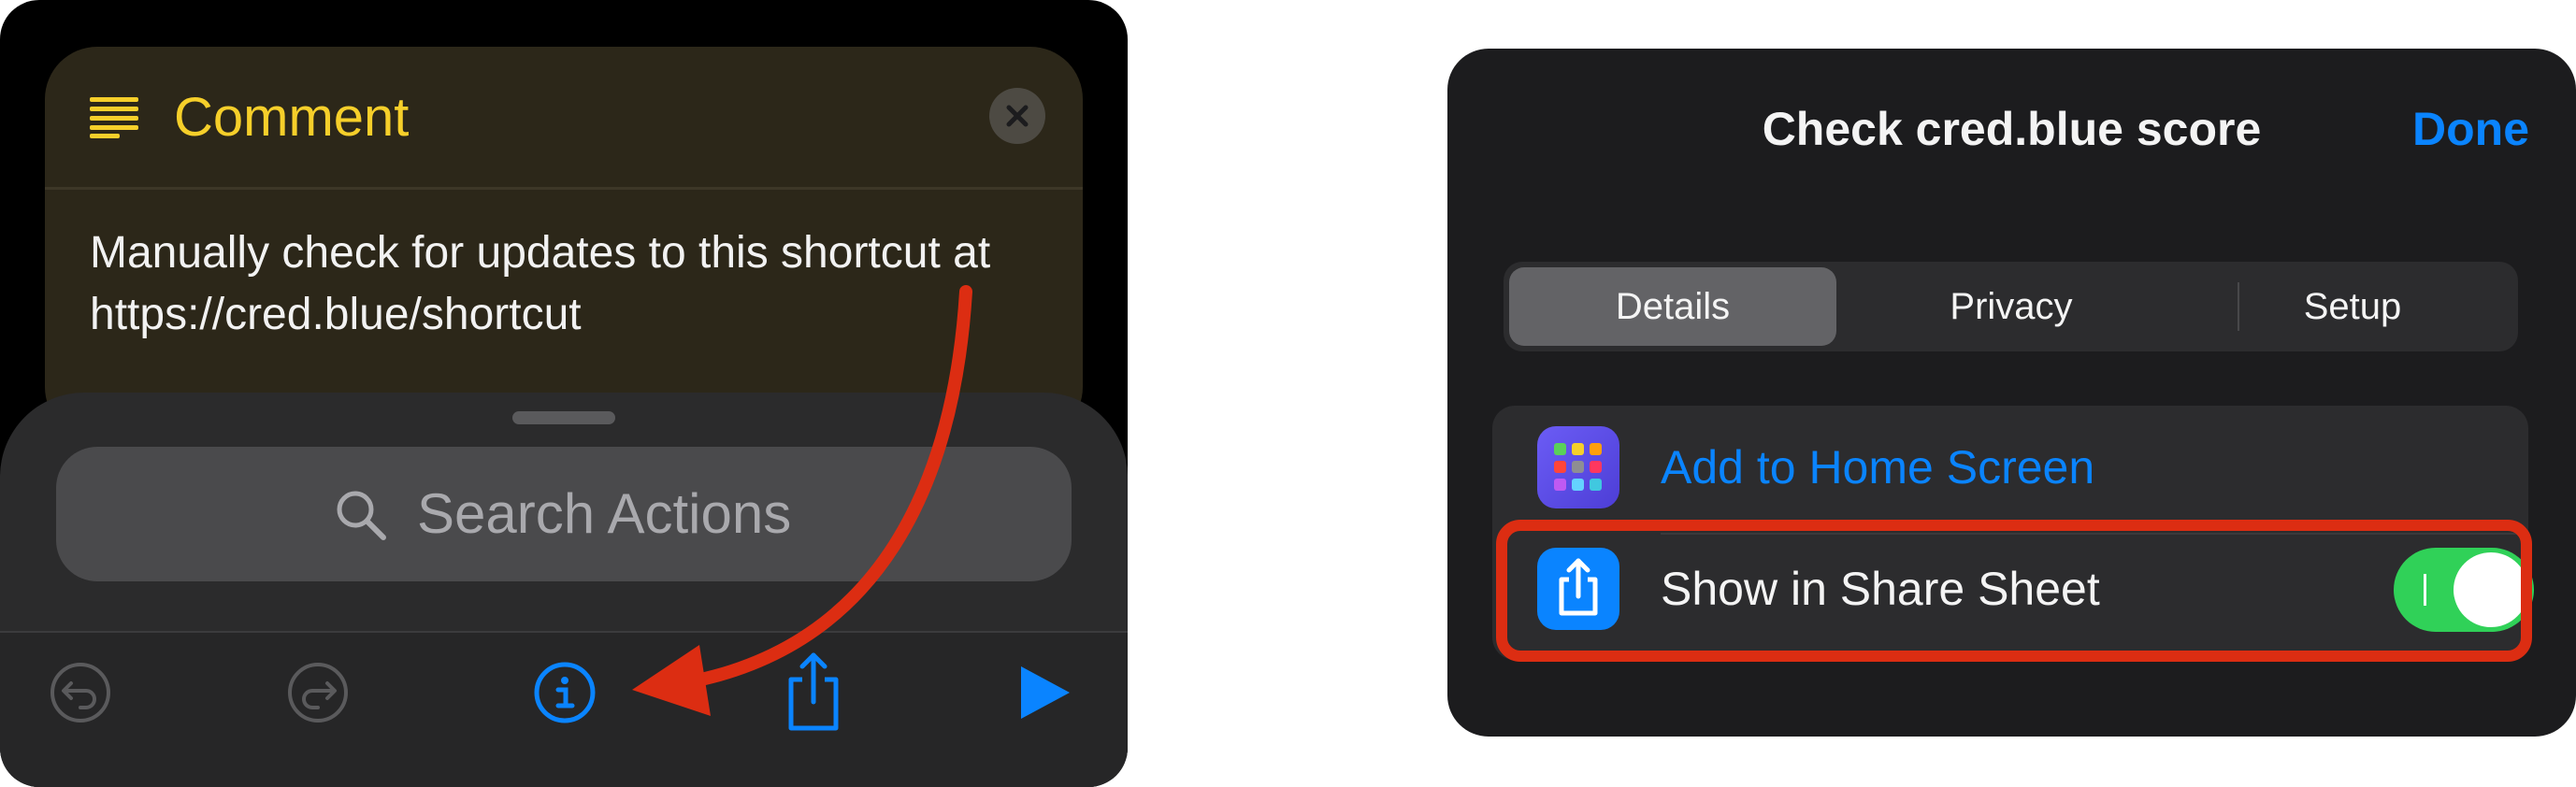 The image size is (2576, 787). Describe the element at coordinates (2494, 129) in the screenshot. I see `done-button: Done` at that location.